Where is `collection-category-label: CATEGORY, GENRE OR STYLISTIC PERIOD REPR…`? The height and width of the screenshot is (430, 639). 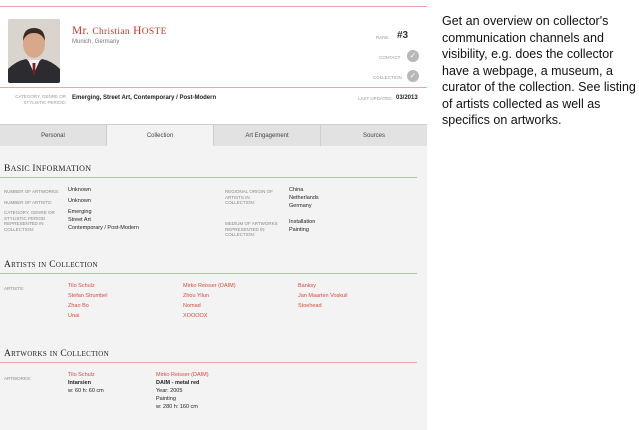
collection-category-label: CATEGORY, GENRE OR STYLISTIC PERIOD REPR… is located at coordinates (29, 221).